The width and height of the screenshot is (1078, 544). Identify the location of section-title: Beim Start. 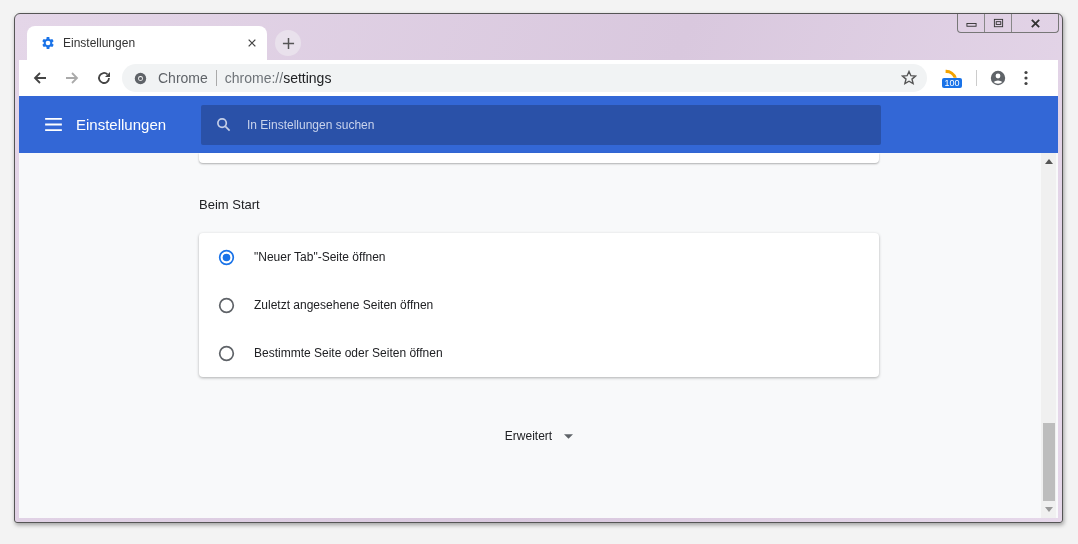
(229, 205).